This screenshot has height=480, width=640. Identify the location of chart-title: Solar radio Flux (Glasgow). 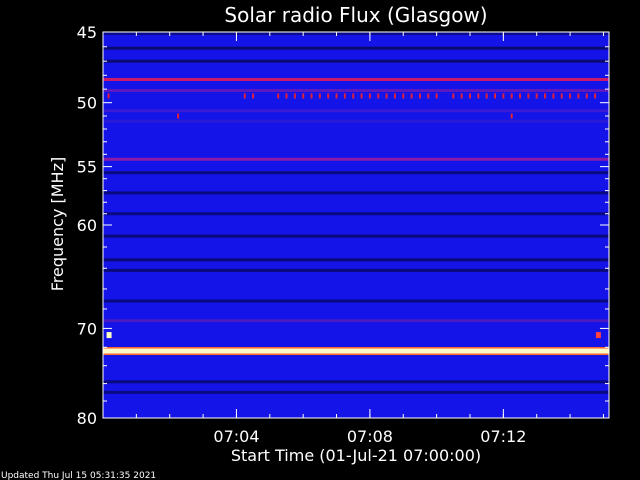
(355, 15).